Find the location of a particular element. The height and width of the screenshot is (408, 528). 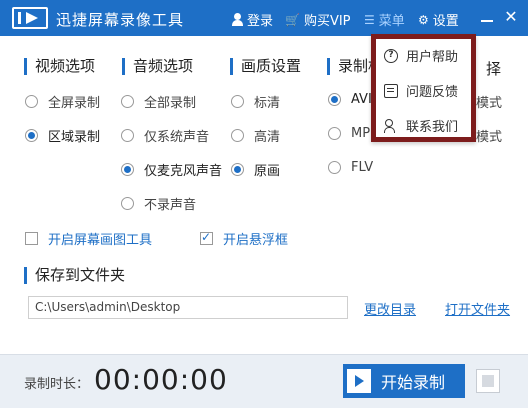

user-icon is located at coordinates (237, 19).